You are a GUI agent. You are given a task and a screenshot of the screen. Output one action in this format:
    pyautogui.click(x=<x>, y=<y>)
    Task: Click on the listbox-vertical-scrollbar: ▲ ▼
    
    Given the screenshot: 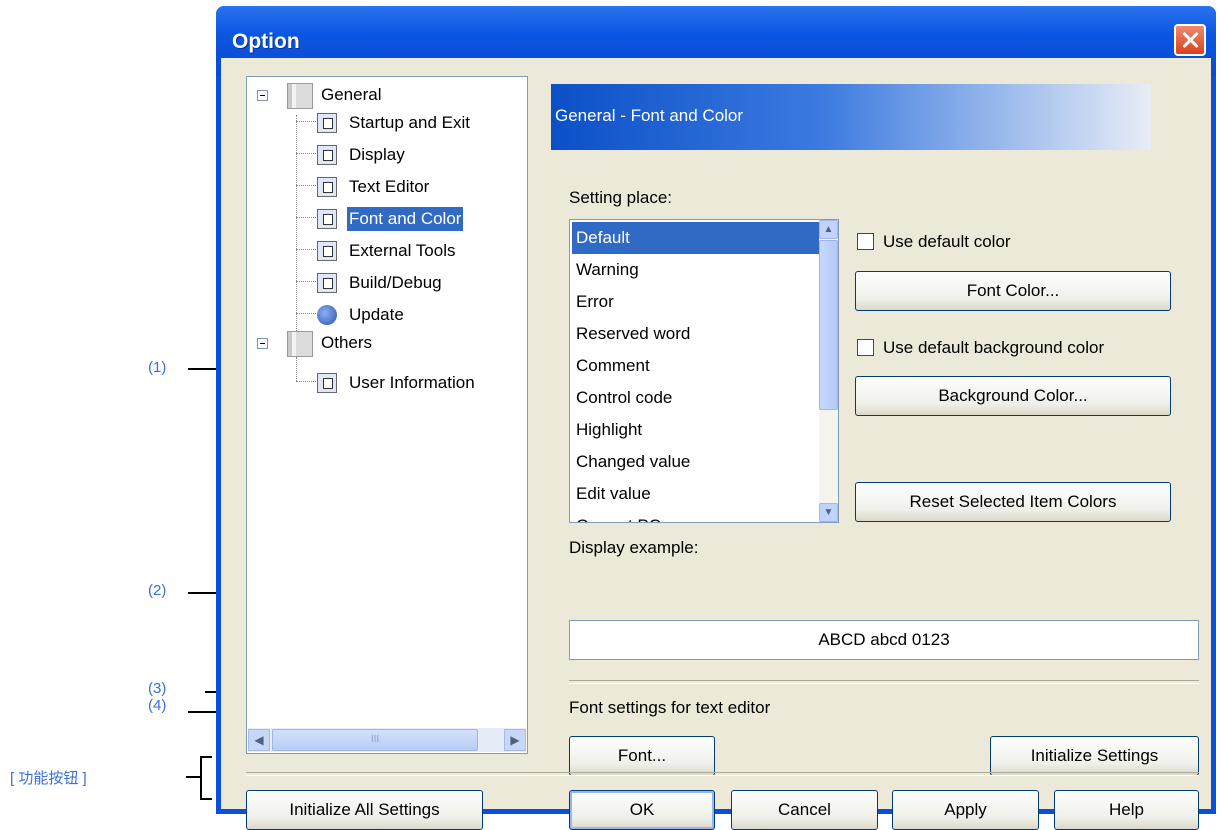 What is the action you would take?
    pyautogui.click(x=828, y=371)
    